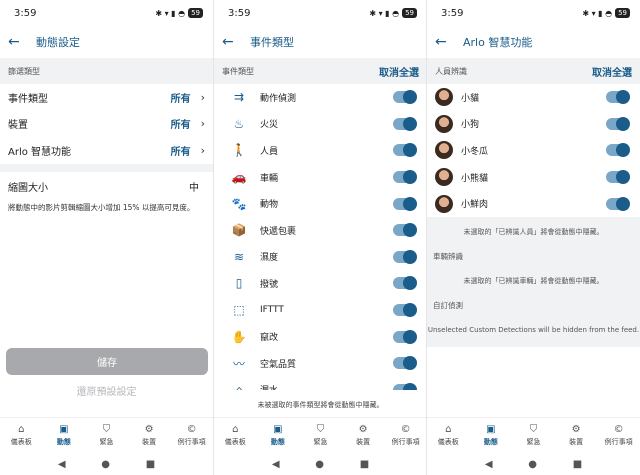 This screenshot has height=475, width=640. Describe the element at coordinates (239, 150) in the screenshot. I see `event-type-icon: 🚶` at that location.